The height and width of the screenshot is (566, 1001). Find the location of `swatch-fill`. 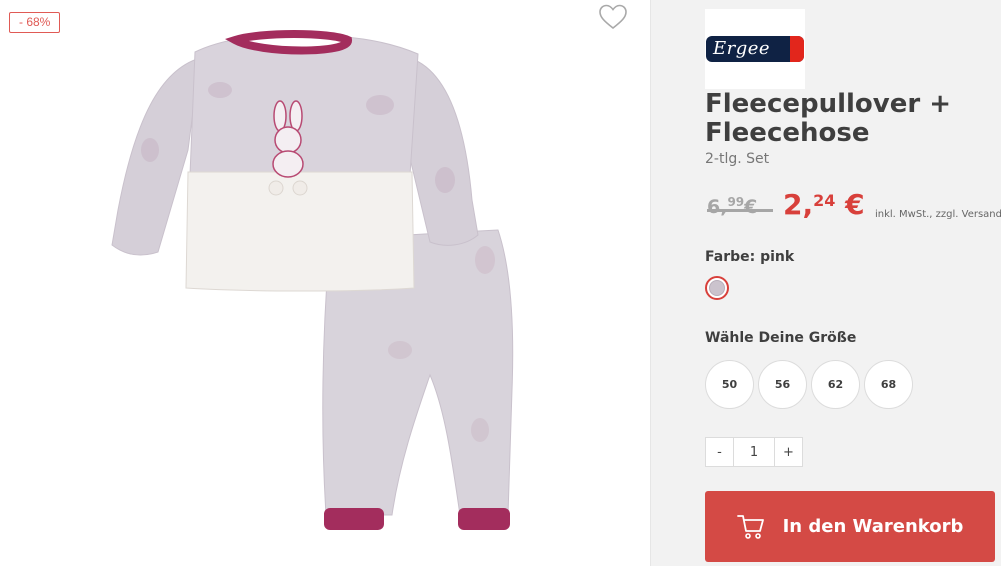

swatch-fill is located at coordinates (717, 288).